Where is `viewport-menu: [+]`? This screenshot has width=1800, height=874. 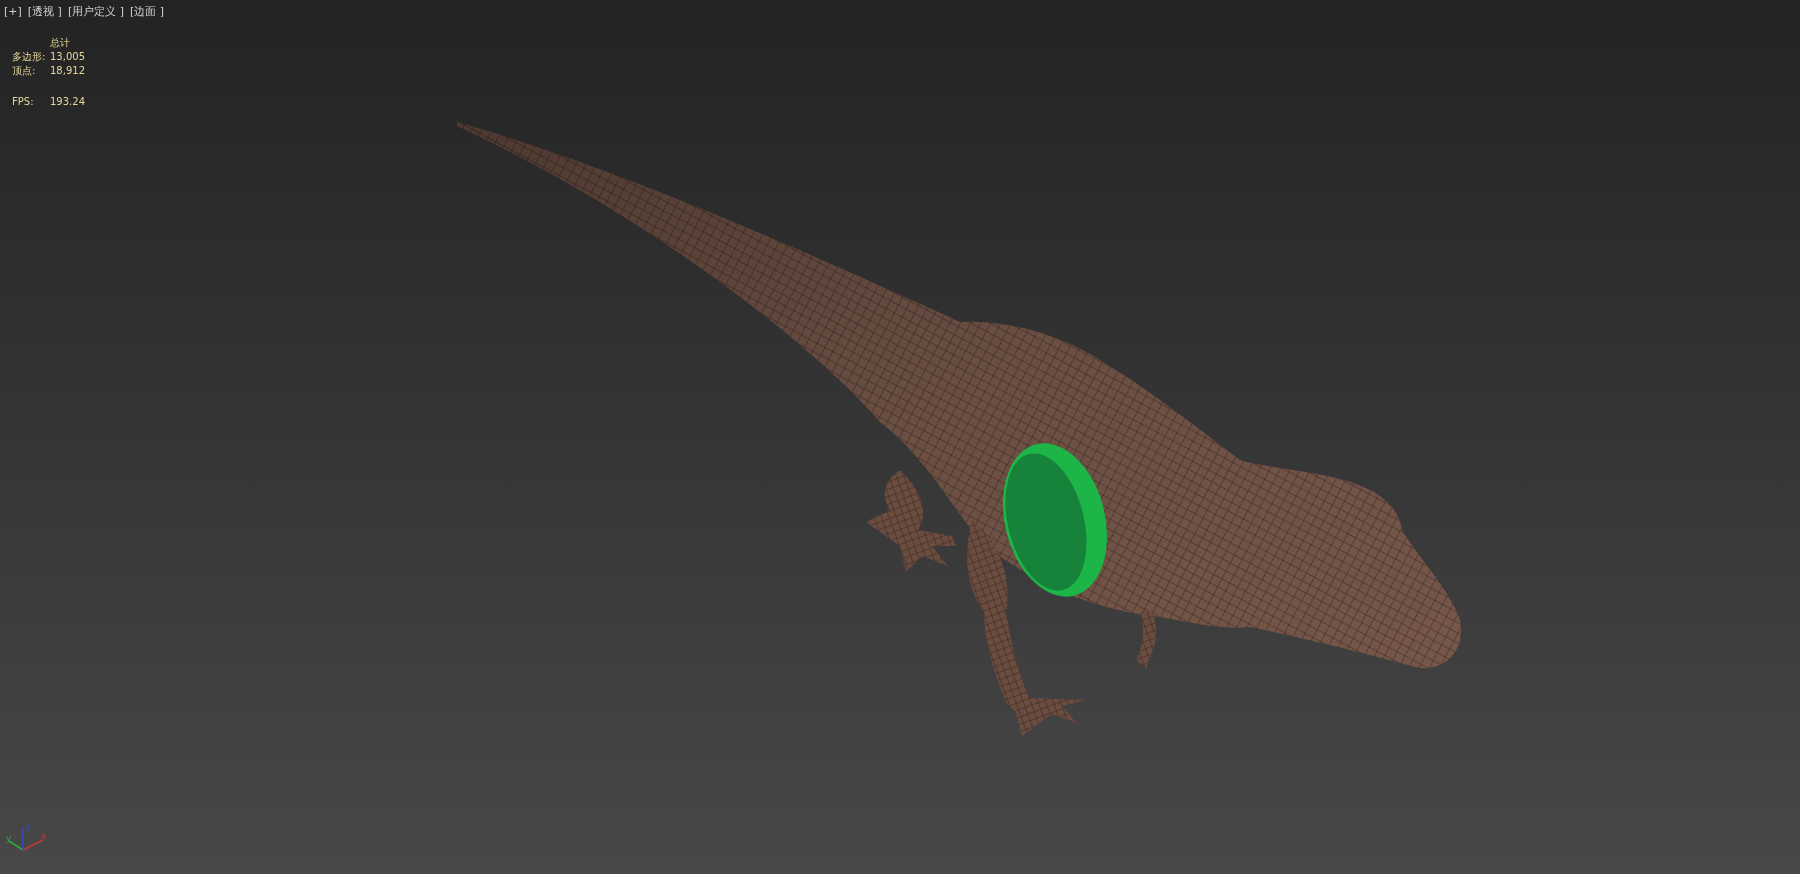
viewport-menu: [+] is located at coordinates (13, 11).